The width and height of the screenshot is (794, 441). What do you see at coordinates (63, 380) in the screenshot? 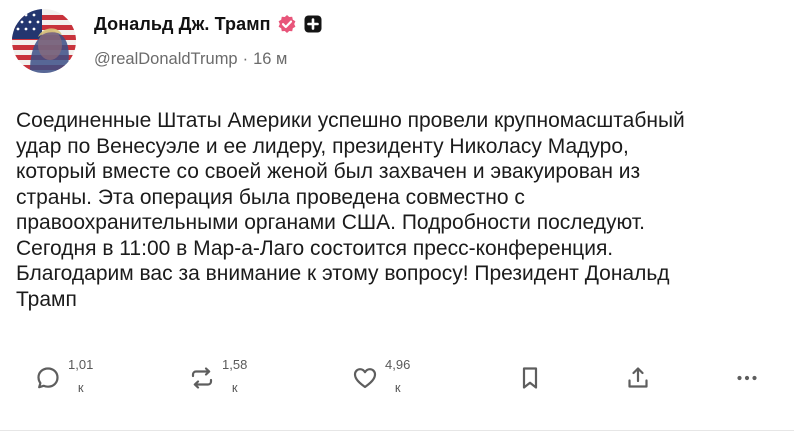
I see `reply-button: 1,01 к` at bounding box center [63, 380].